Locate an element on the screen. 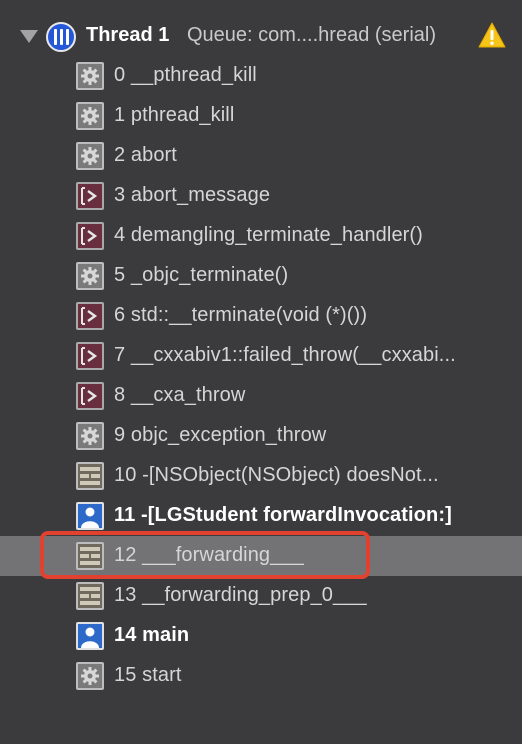 Image resolution: width=522 pixels, height=744 pixels. stack-frame-label: 15 start is located at coordinates (148, 675).